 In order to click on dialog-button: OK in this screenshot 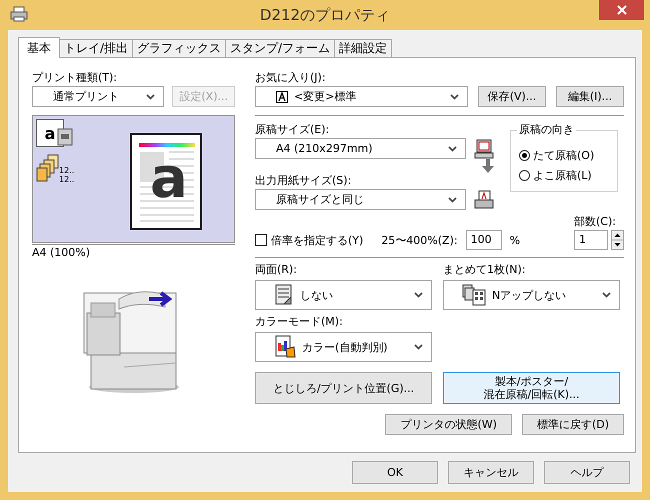, I will do `click(395, 472)`.